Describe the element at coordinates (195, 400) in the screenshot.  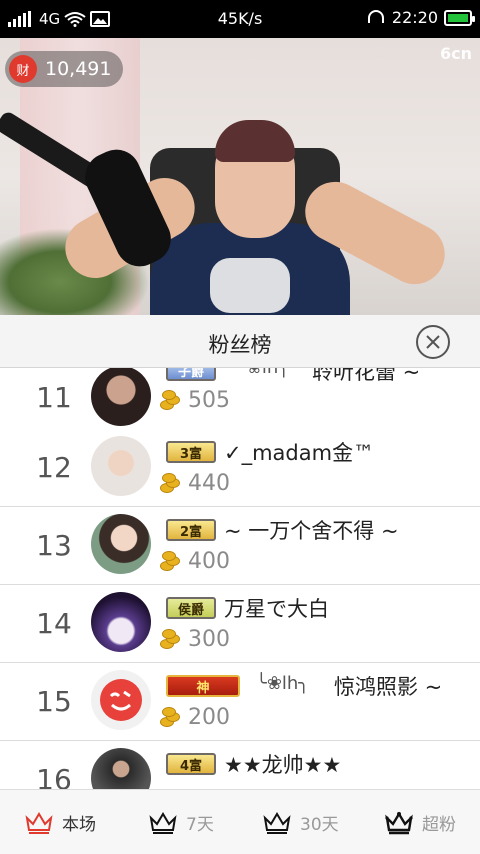
I see `coin-amount: 505` at that location.